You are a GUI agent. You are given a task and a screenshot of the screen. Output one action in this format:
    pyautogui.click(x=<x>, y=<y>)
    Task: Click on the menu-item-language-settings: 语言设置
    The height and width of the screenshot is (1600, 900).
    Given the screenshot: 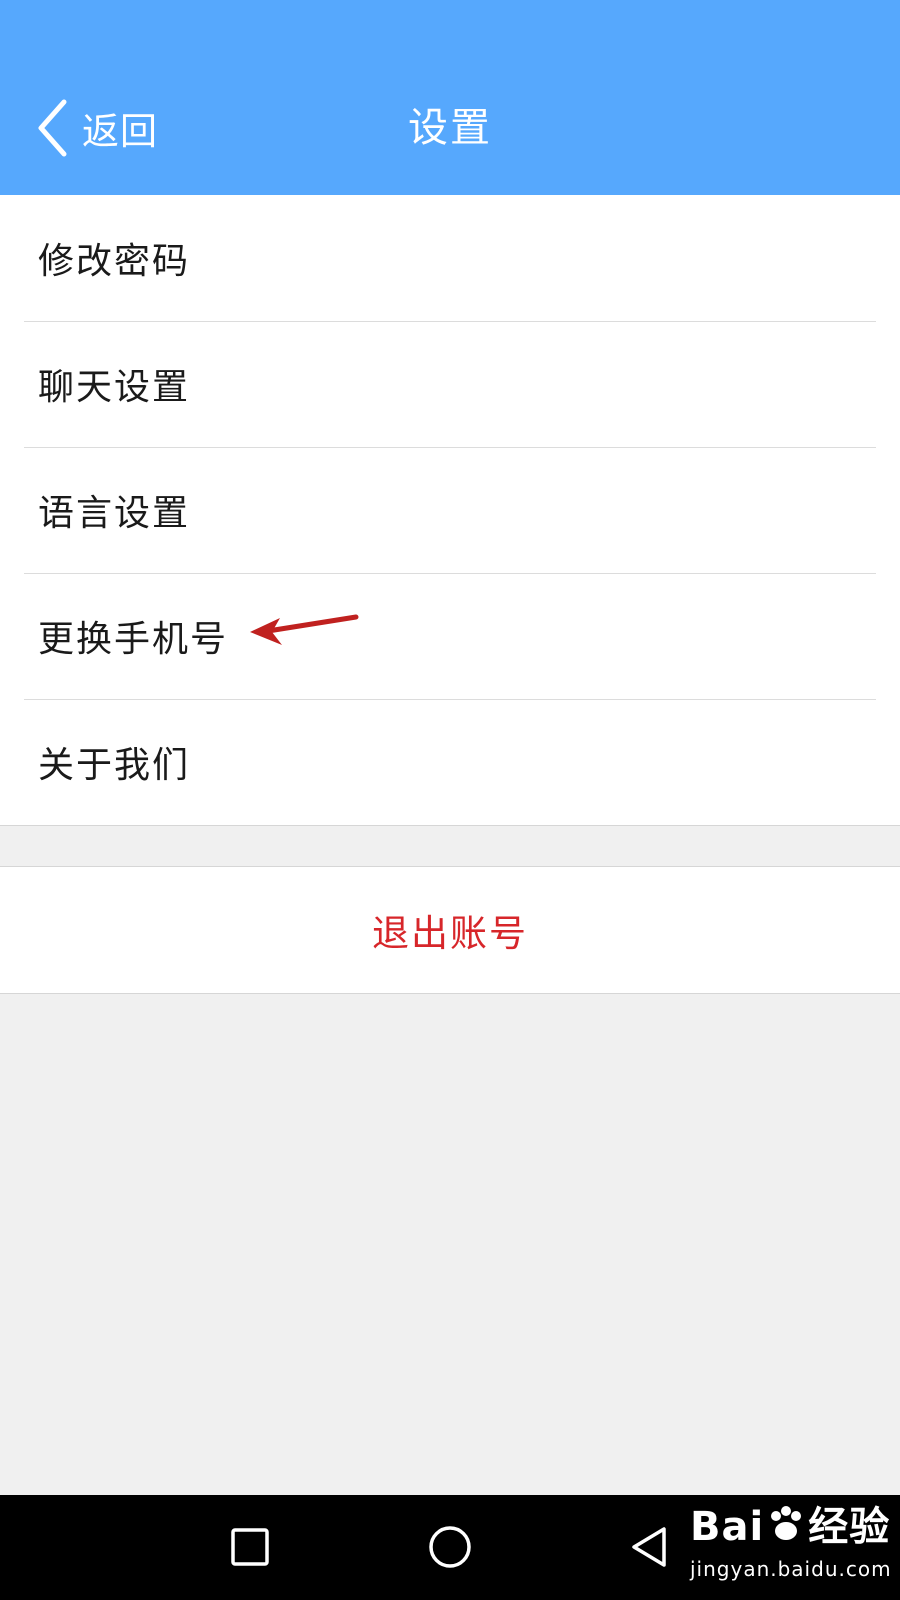 What is the action you would take?
    pyautogui.click(x=450, y=510)
    